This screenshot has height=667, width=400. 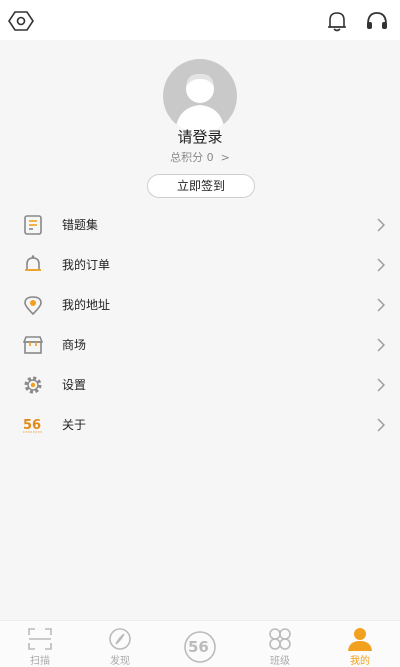 What do you see at coordinates (74, 425) in the screenshot?
I see `menu-item-label: 关于` at bounding box center [74, 425].